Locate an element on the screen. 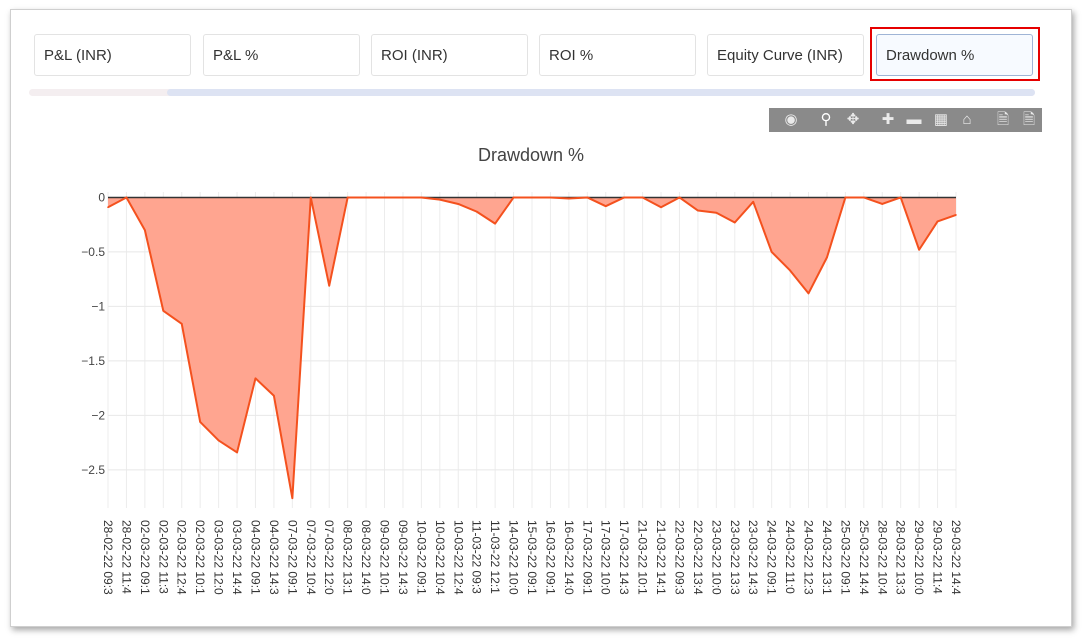 This screenshot has width=1087, height=641. x-tick-label: 04-03-22 14:3 is located at coordinates (274, 557).